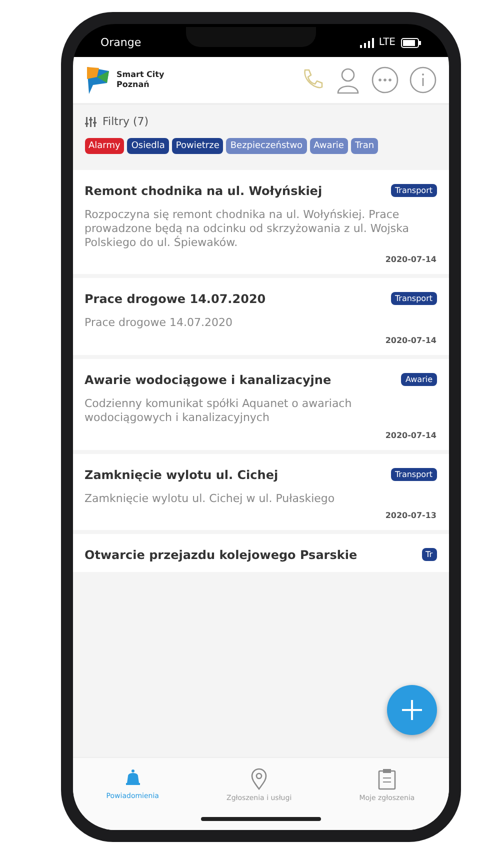 The image size is (481, 854). I want to click on app-name: Smart City, so click(140, 75).